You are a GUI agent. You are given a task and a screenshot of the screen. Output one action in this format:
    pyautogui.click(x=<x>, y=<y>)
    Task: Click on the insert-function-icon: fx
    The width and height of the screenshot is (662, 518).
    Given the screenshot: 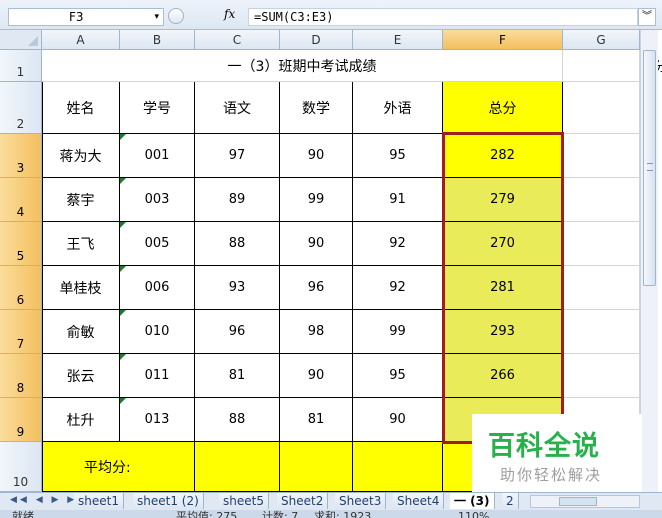 What is the action you would take?
    pyautogui.click(x=229, y=14)
    